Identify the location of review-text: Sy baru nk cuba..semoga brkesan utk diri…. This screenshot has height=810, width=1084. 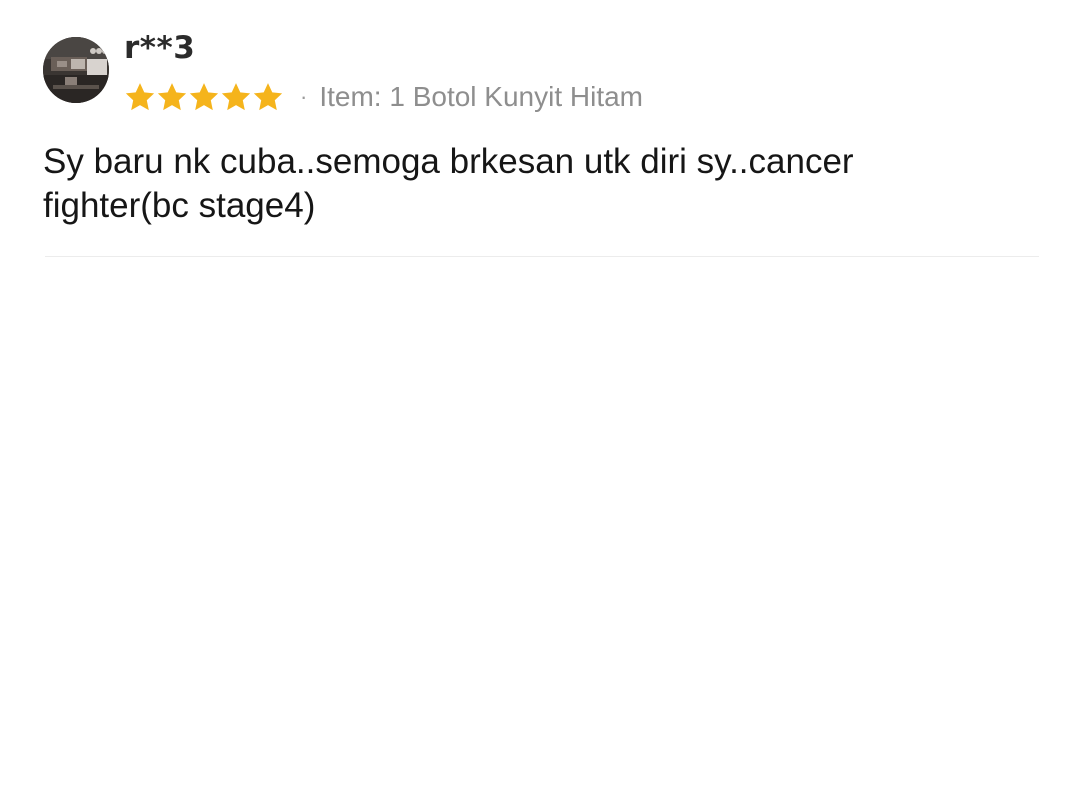
(448, 183).